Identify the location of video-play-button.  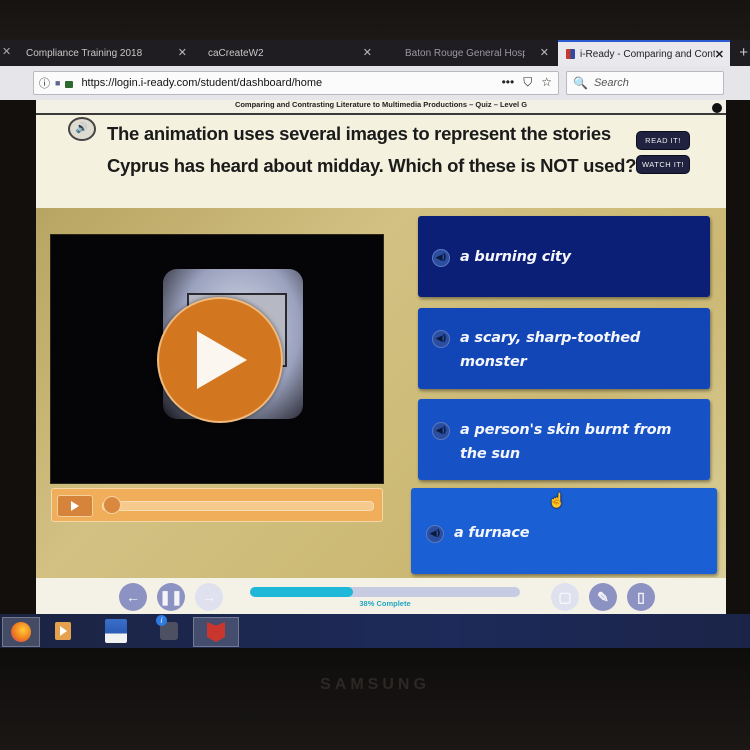
(220, 360).